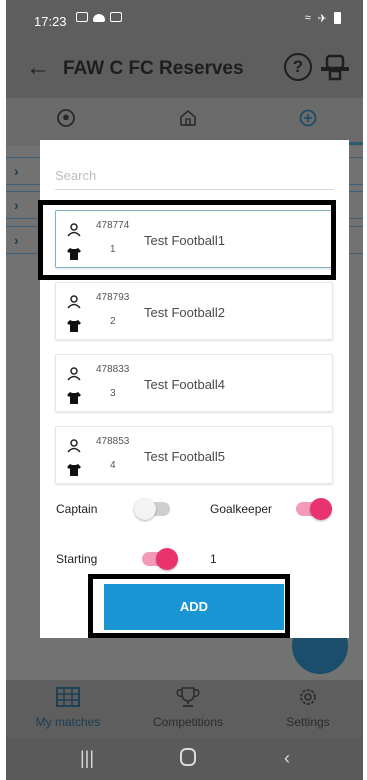 The image size is (367, 780). Describe the element at coordinates (308, 118) in the screenshot. I see `add-circle-tab-icon` at that location.